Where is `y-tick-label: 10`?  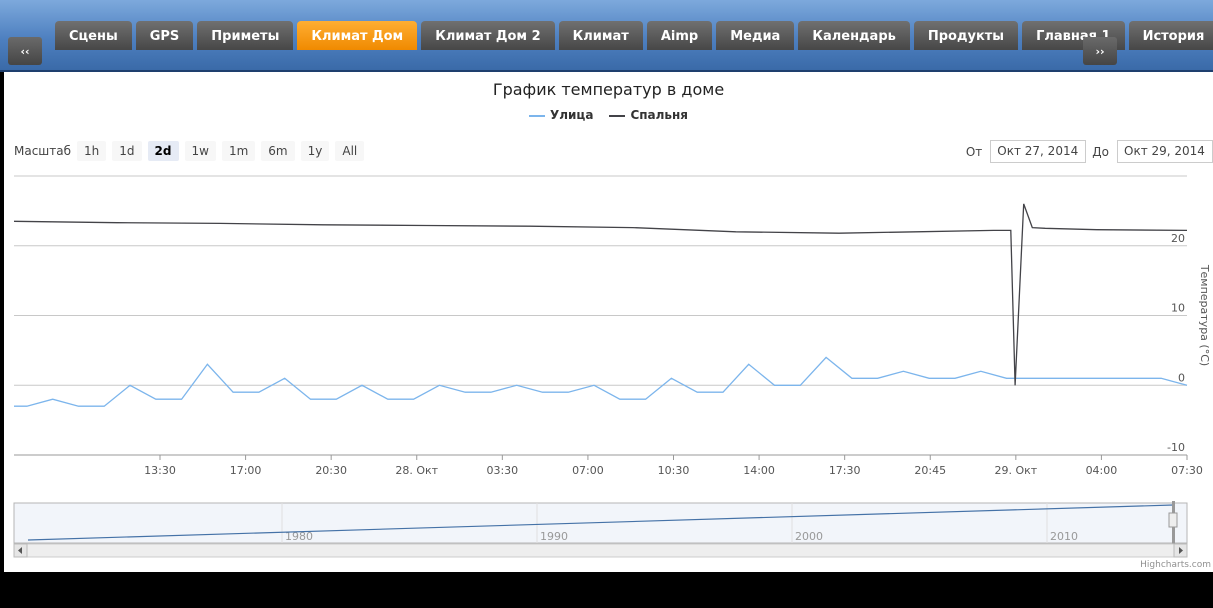
y-tick-label: 10 is located at coordinates (1178, 308).